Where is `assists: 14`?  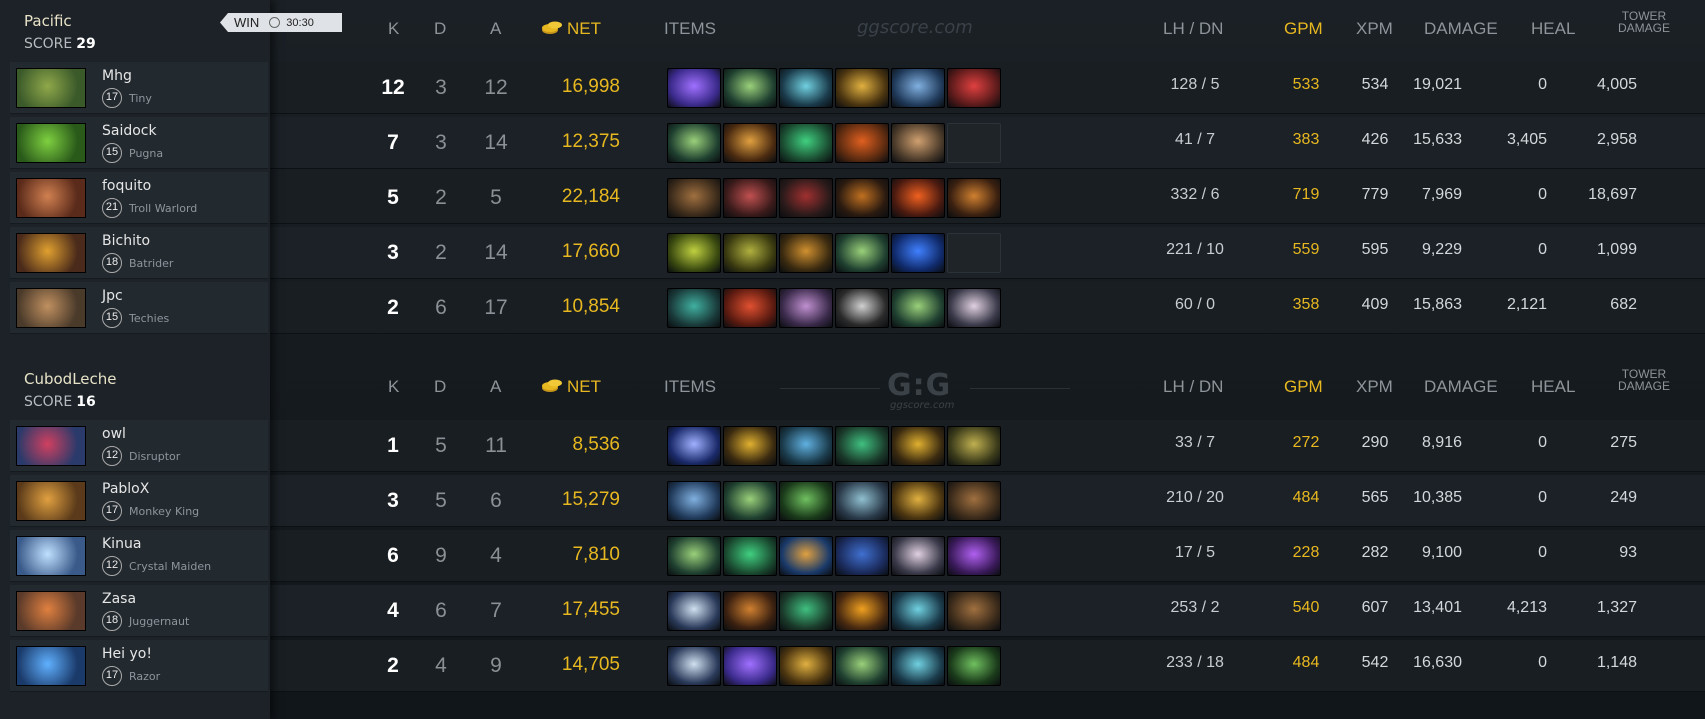
assists: 14 is located at coordinates (496, 142).